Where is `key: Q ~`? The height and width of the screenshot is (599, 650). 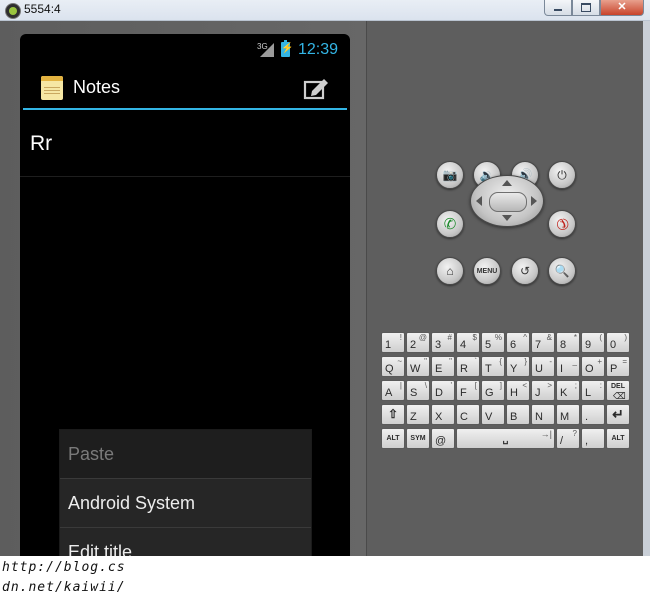
key: Q ~ is located at coordinates (393, 366).